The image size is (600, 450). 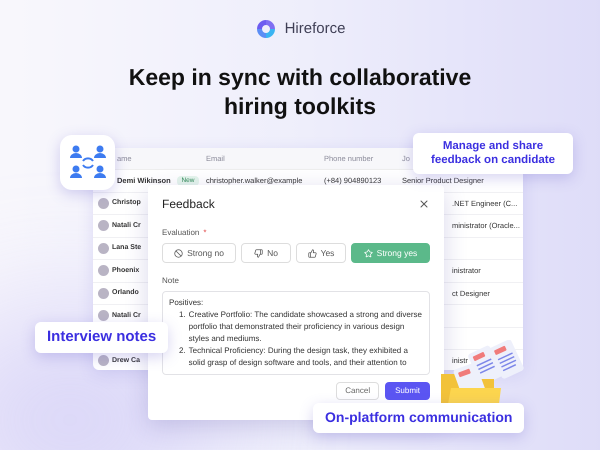 What do you see at coordinates (171, 281) in the screenshot?
I see `field-label: Note` at bounding box center [171, 281].